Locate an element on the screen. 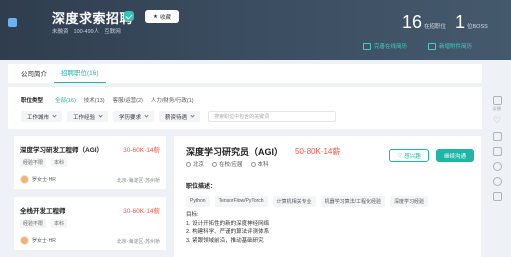 The height and width of the screenshot is (257, 511). interested-label: 感兴趣 is located at coordinates (412, 156).